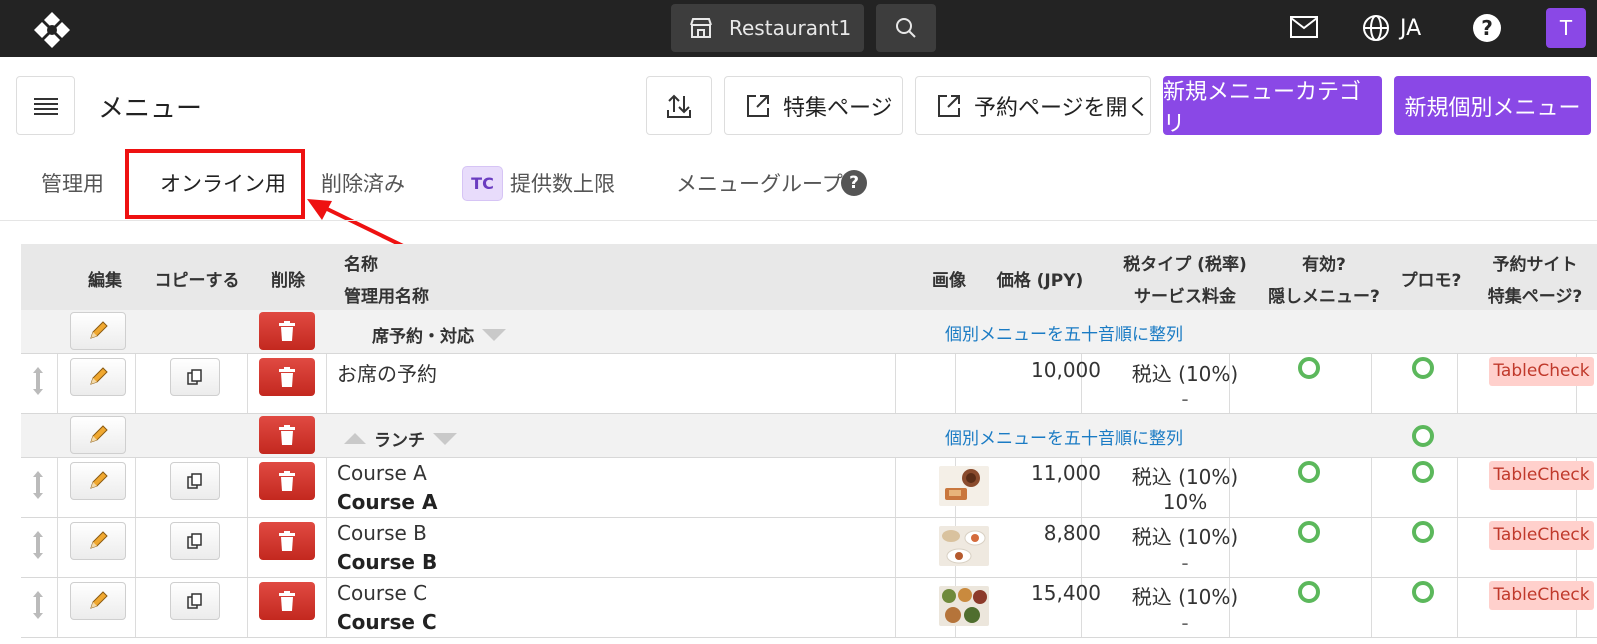  What do you see at coordinates (382, 473) in the screenshot?
I see `item-name: Course A` at bounding box center [382, 473].